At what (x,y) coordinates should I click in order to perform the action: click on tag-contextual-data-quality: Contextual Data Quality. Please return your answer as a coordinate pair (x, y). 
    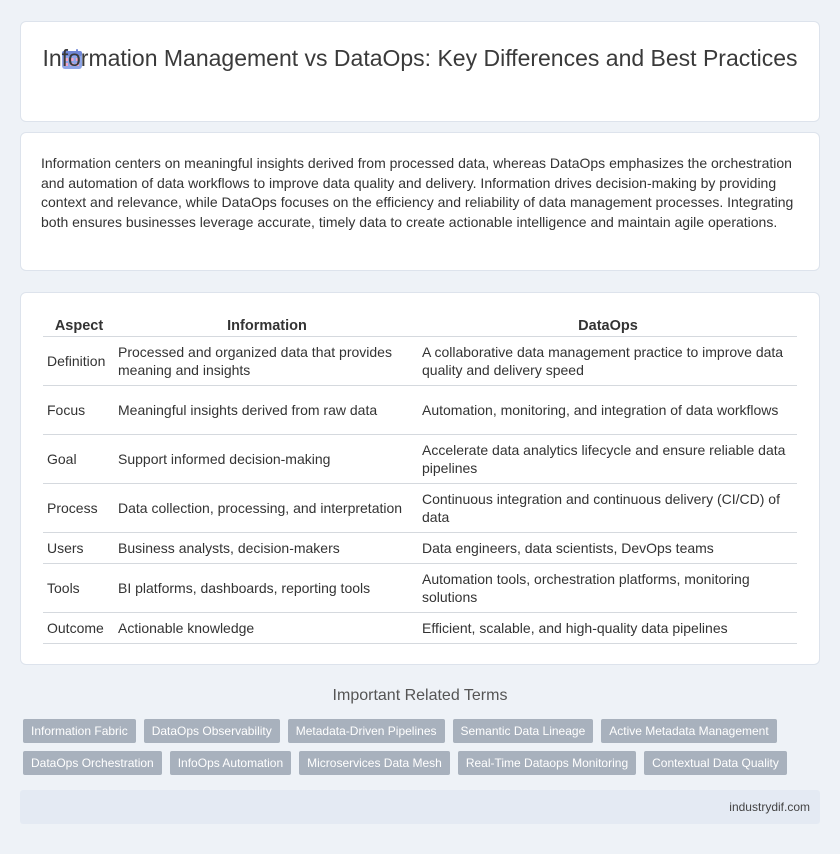
    Looking at the image, I should click on (715, 763).